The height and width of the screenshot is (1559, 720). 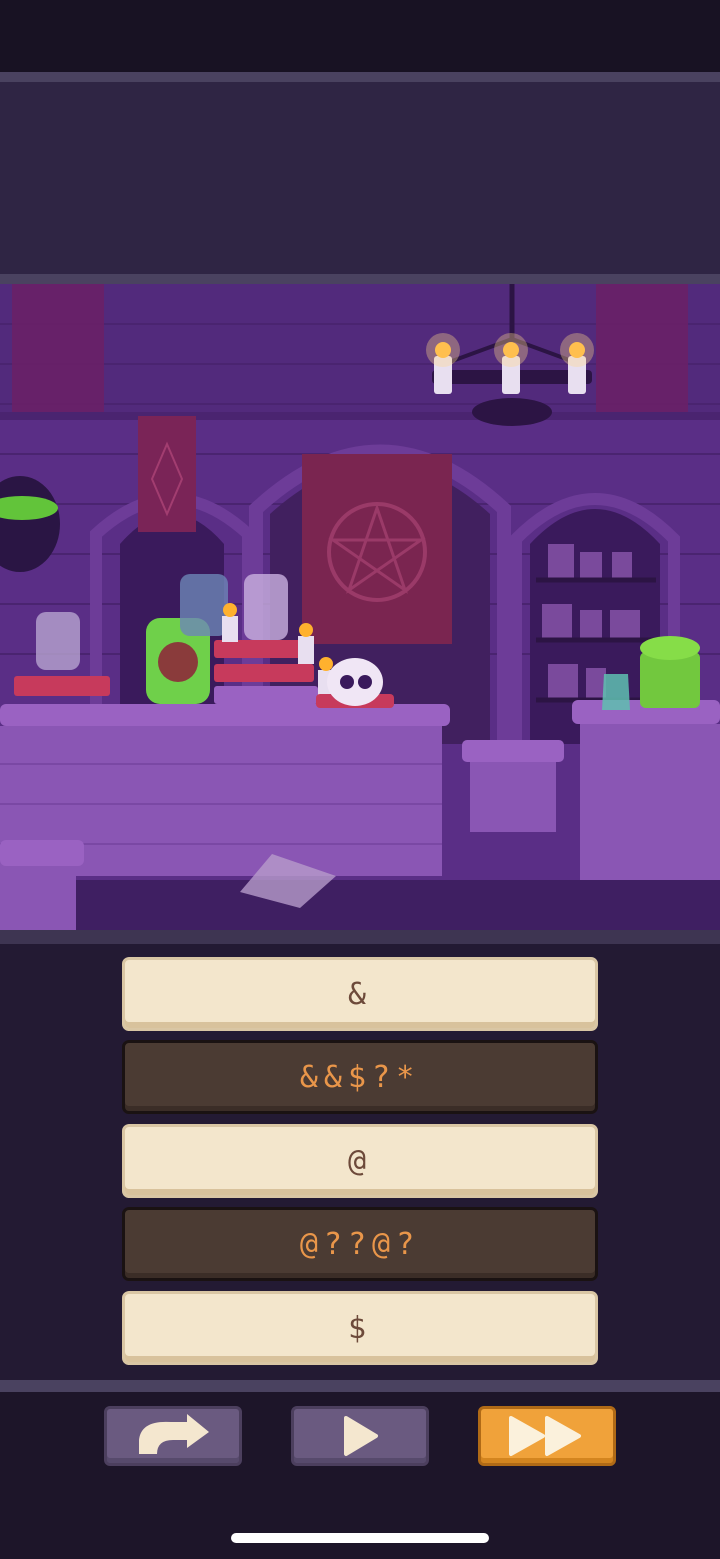 I want to click on scene-divider, so click(x=360, y=937).